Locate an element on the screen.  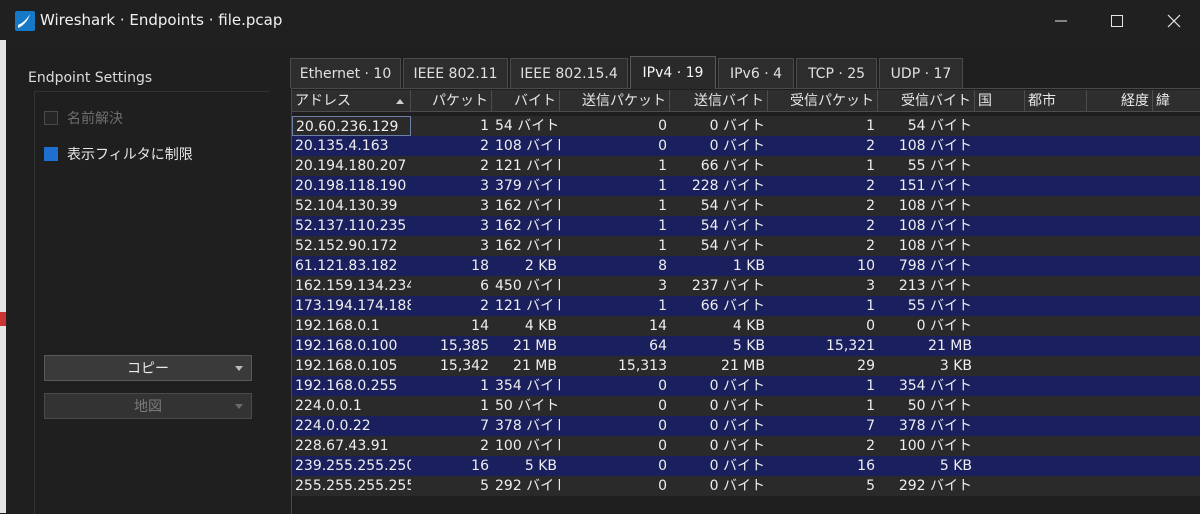
table-row: 20.60.236.129 1 54 バイト 0 0 バイト 1 54 バイト is located at coordinates (746, 126).